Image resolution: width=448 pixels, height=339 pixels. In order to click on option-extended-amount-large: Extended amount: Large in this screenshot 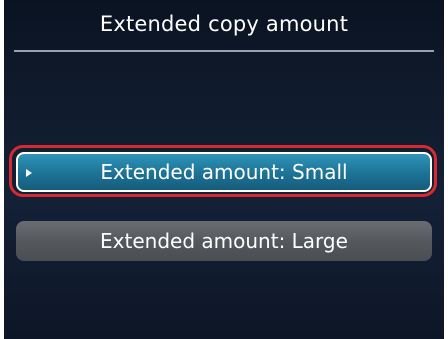, I will do `click(224, 241)`.